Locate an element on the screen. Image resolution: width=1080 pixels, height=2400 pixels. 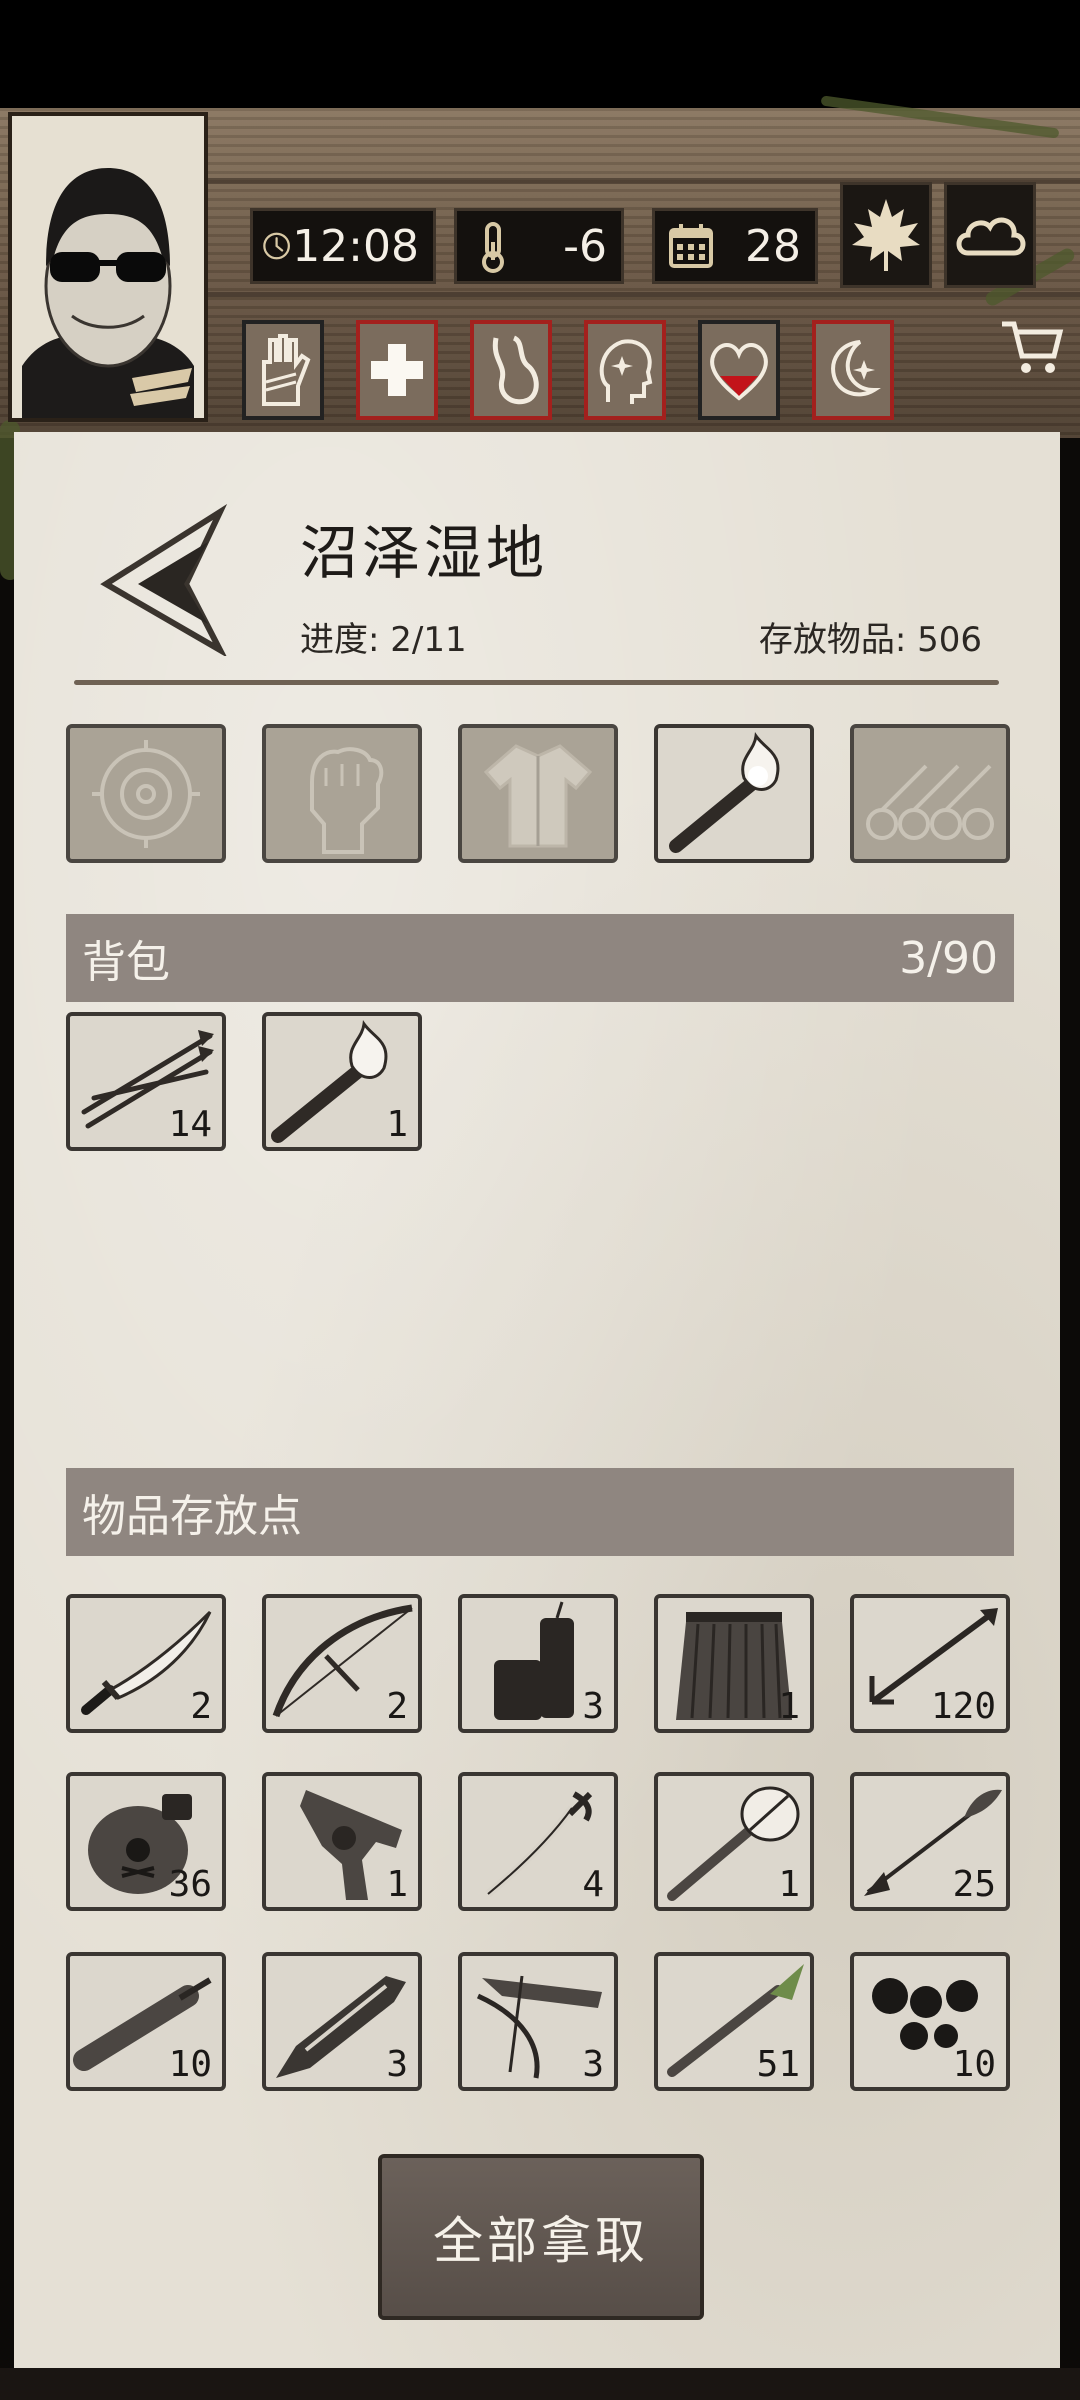
temperature-value: -6 is located at coordinates (585, 246).